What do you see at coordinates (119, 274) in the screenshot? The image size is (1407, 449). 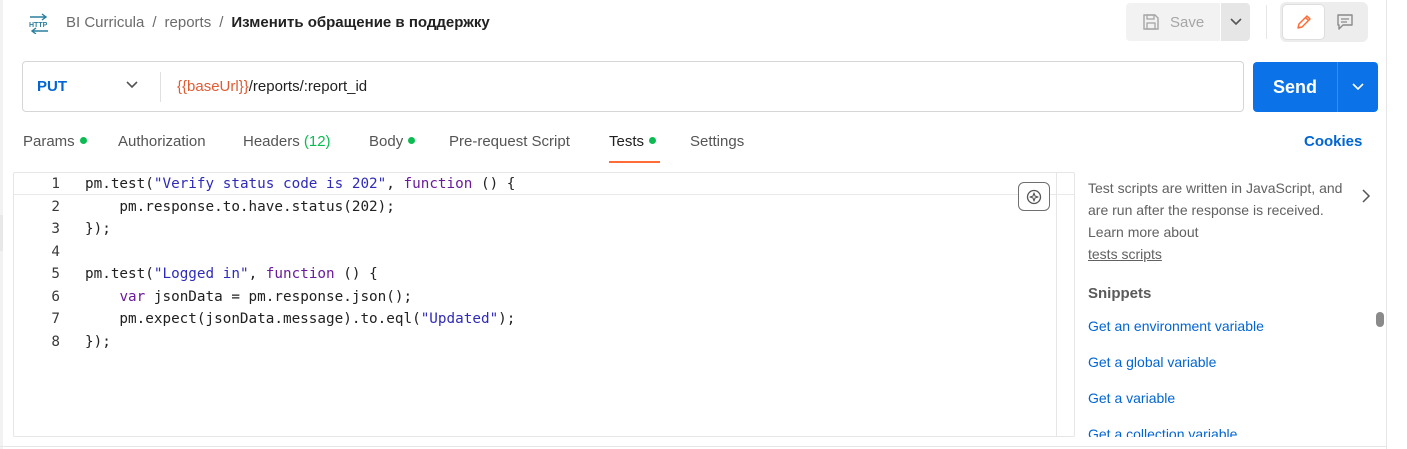 I see `code-token: pm.test(` at bounding box center [119, 274].